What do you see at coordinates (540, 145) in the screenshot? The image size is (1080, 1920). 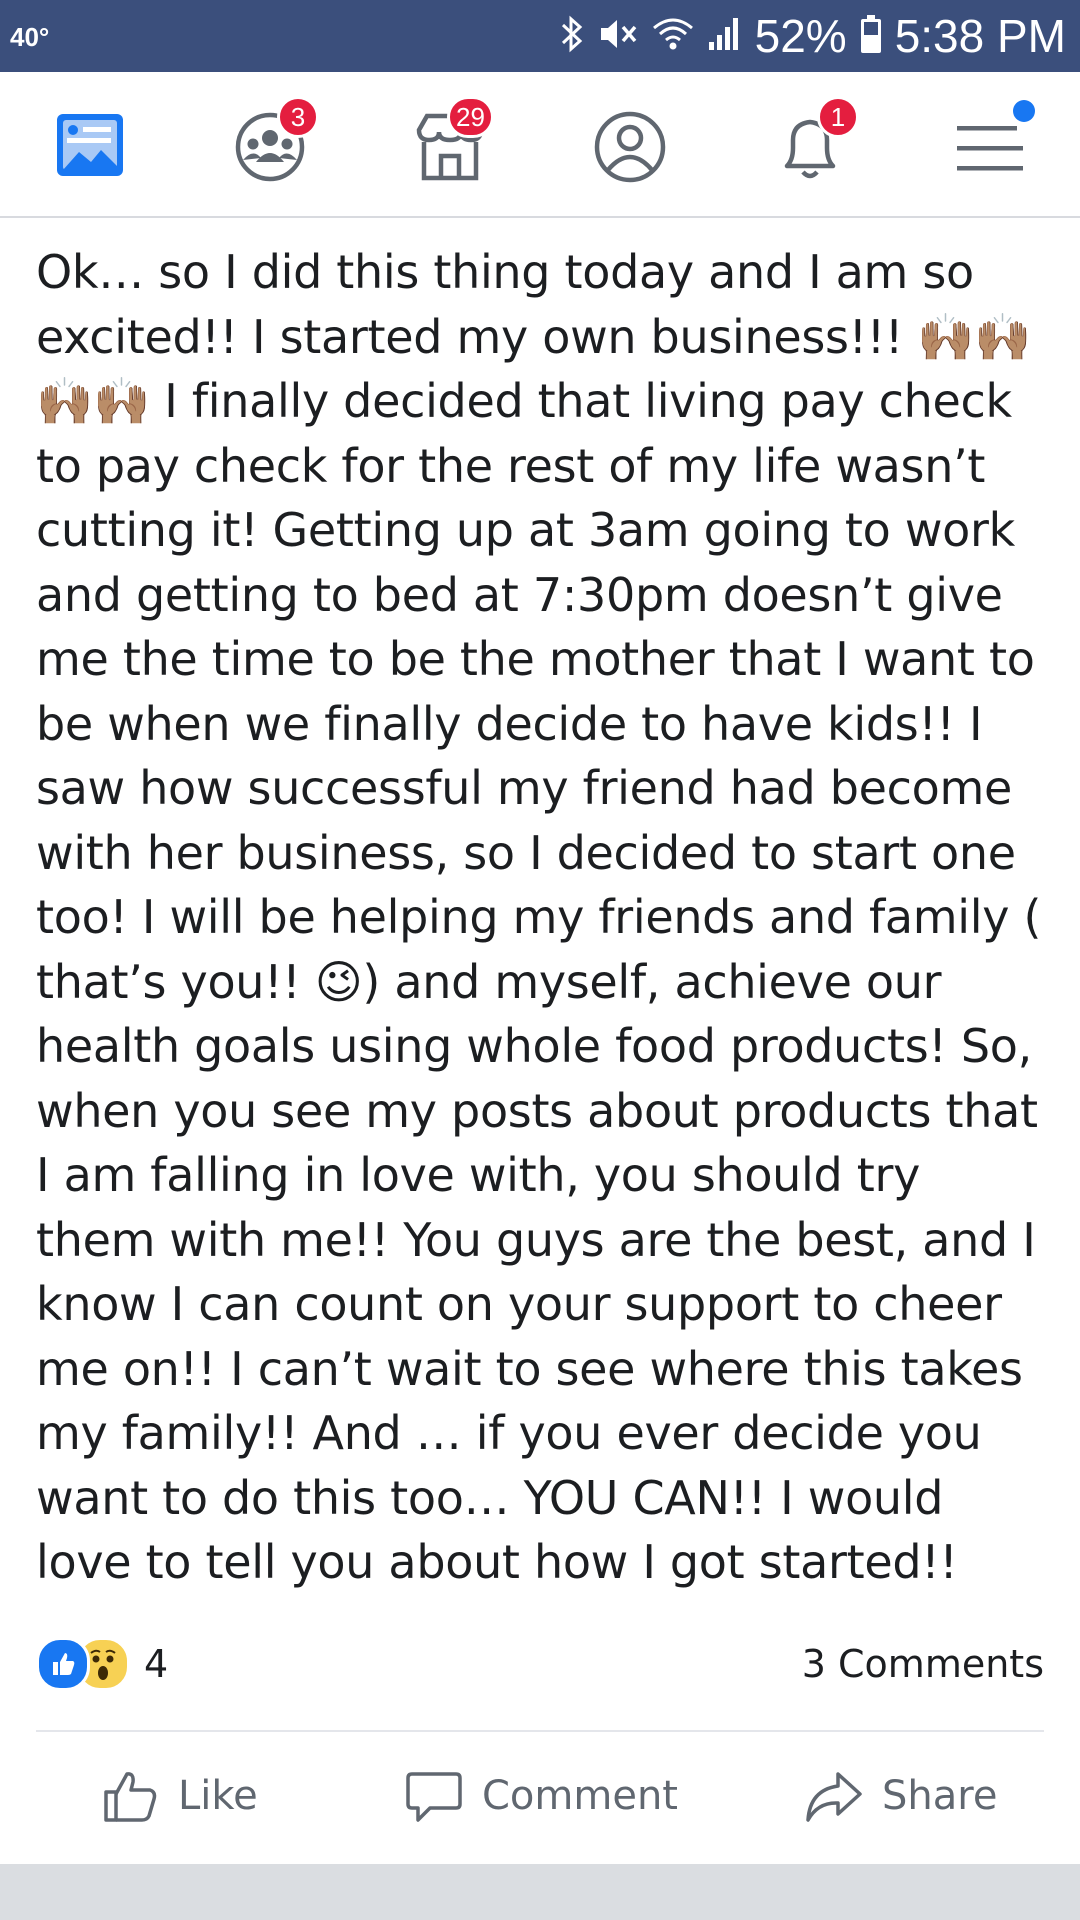 I see `top-navigation: 3 29 1` at bounding box center [540, 145].